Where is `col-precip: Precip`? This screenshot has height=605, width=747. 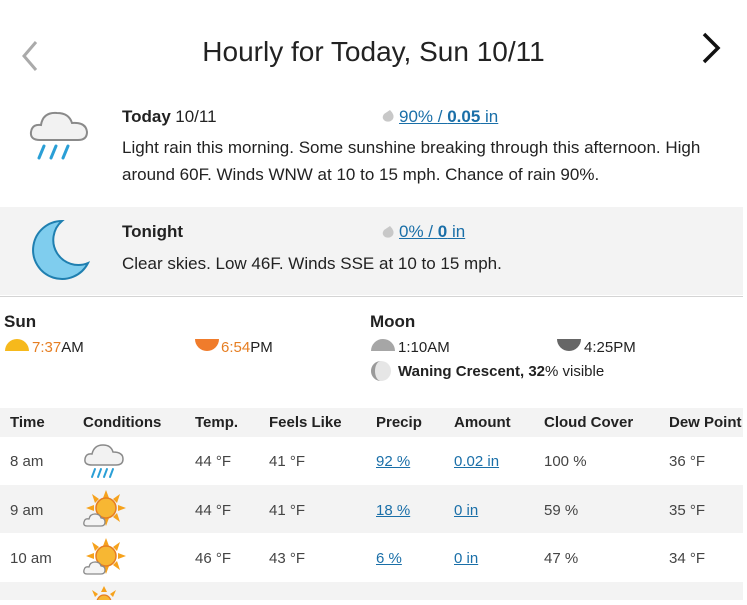 col-precip: Precip is located at coordinates (399, 422).